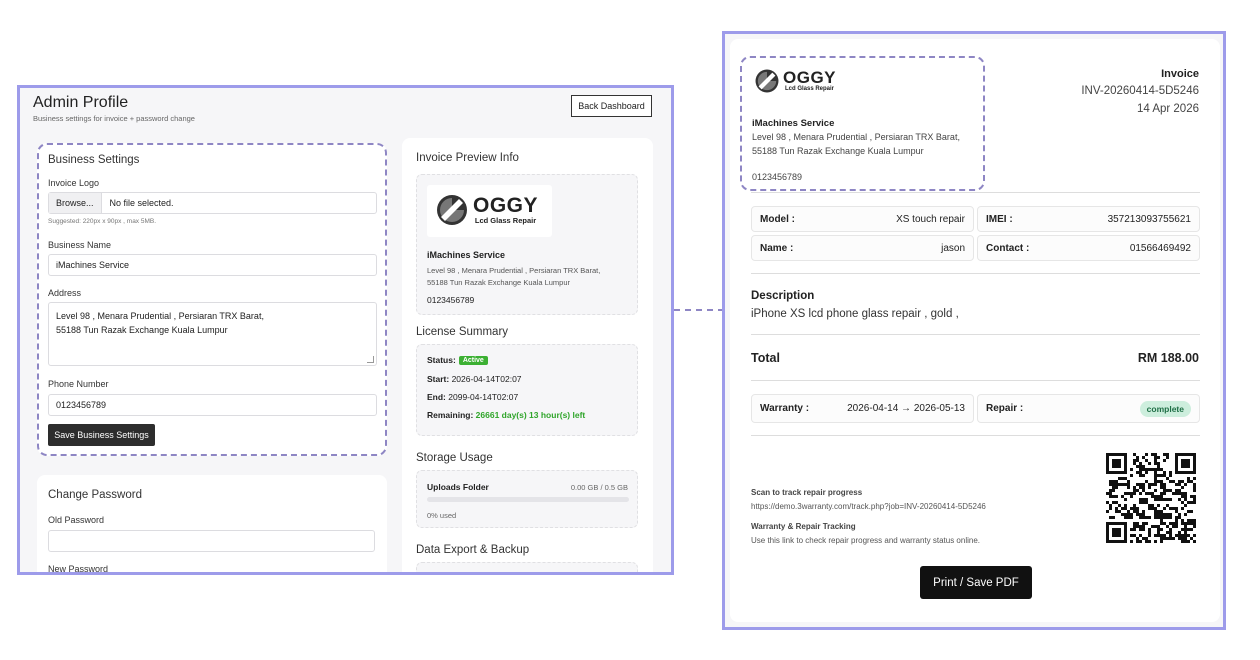 The image size is (1260, 660). I want to click on change-password-heading: Change Password, so click(95, 495).